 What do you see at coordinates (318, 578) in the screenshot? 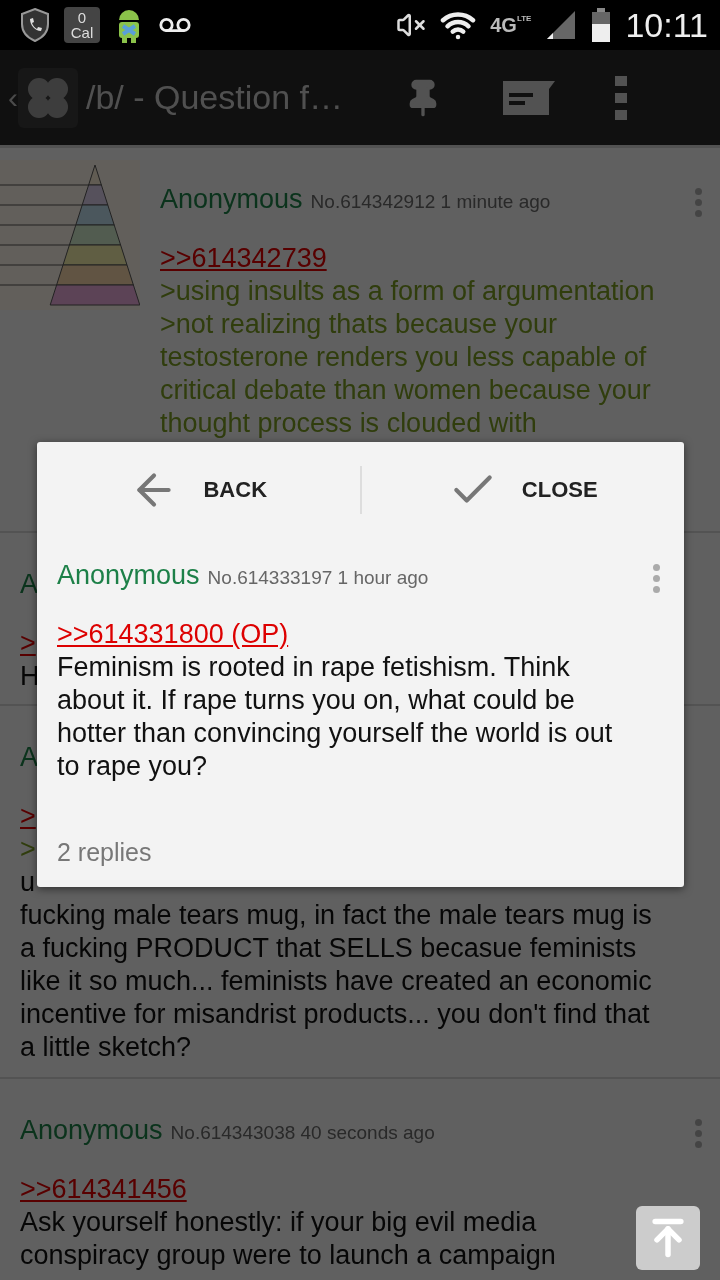
I see `post-meta: No.614333197 1 hour ago` at bounding box center [318, 578].